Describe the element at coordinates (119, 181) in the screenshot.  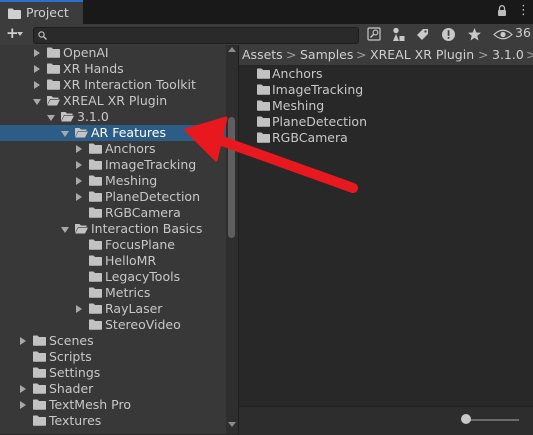
I see `tree-item: Meshing` at that location.